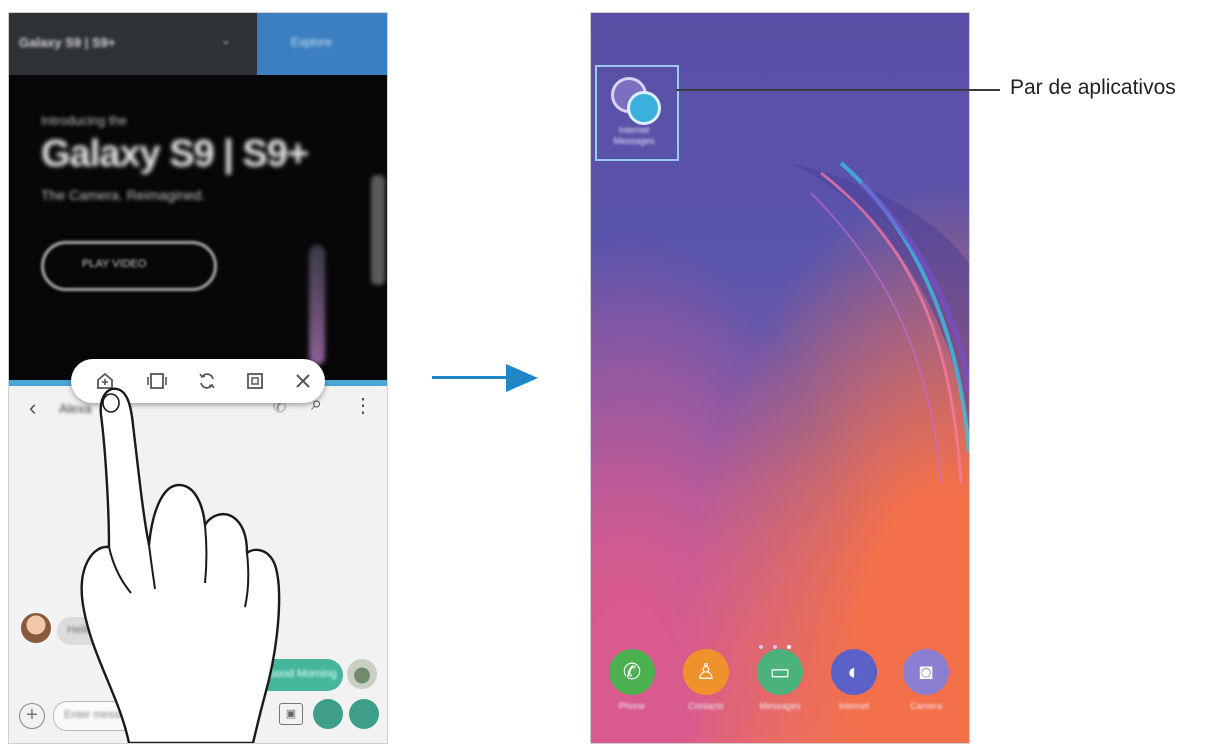  What do you see at coordinates (780, 706) in the screenshot?
I see `dock-label-messages: Messages` at bounding box center [780, 706].